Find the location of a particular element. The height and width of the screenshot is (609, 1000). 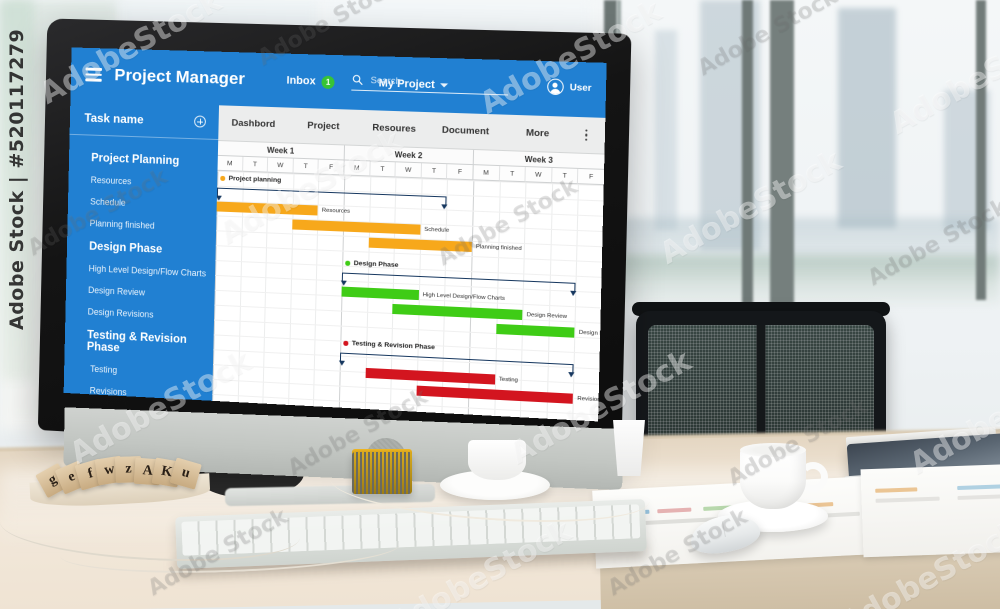

gantt-phase-label: Testing & Revision Phase is located at coordinates (389, 346).